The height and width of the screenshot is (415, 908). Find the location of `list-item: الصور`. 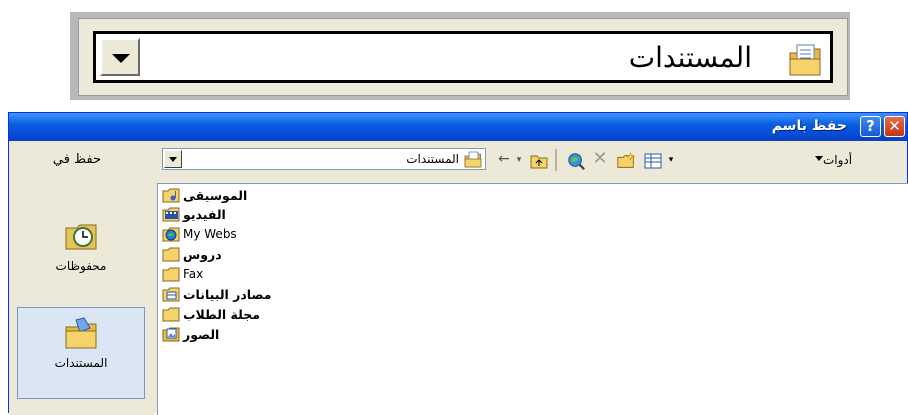

list-item: الصور is located at coordinates (190, 334).